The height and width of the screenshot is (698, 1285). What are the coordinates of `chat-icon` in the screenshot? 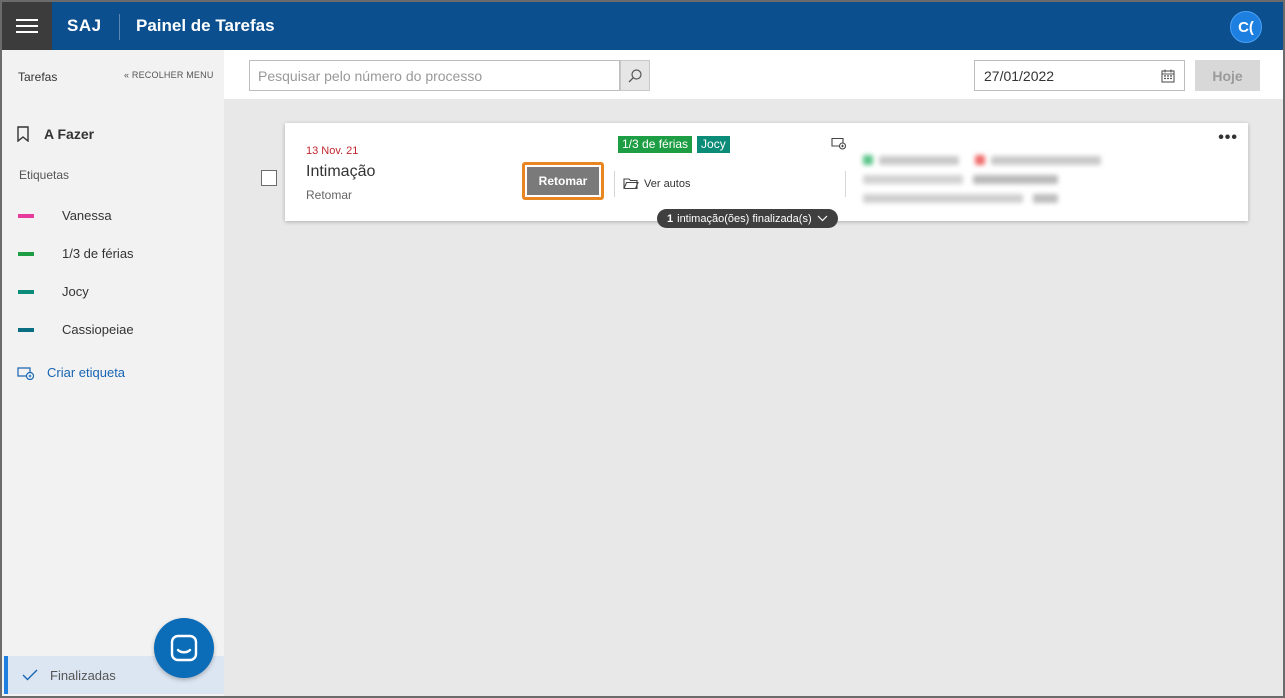 It's located at (184, 648).